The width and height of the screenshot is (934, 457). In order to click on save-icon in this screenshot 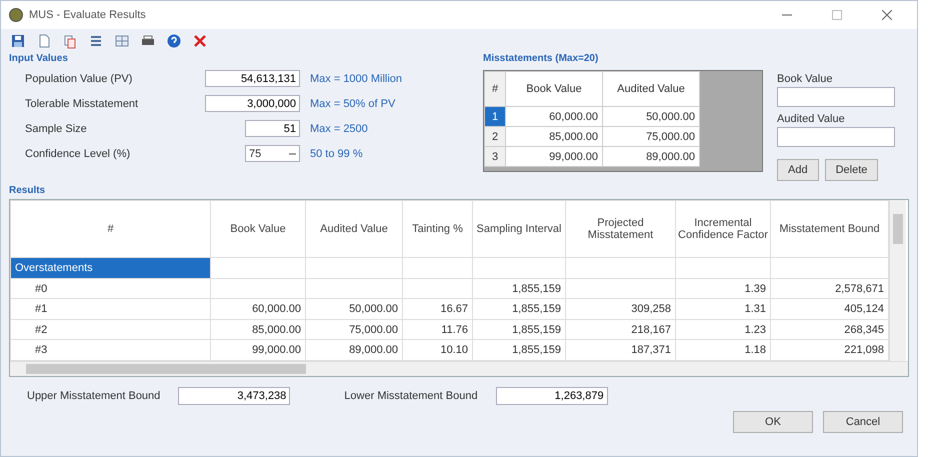, I will do `click(18, 41)`.